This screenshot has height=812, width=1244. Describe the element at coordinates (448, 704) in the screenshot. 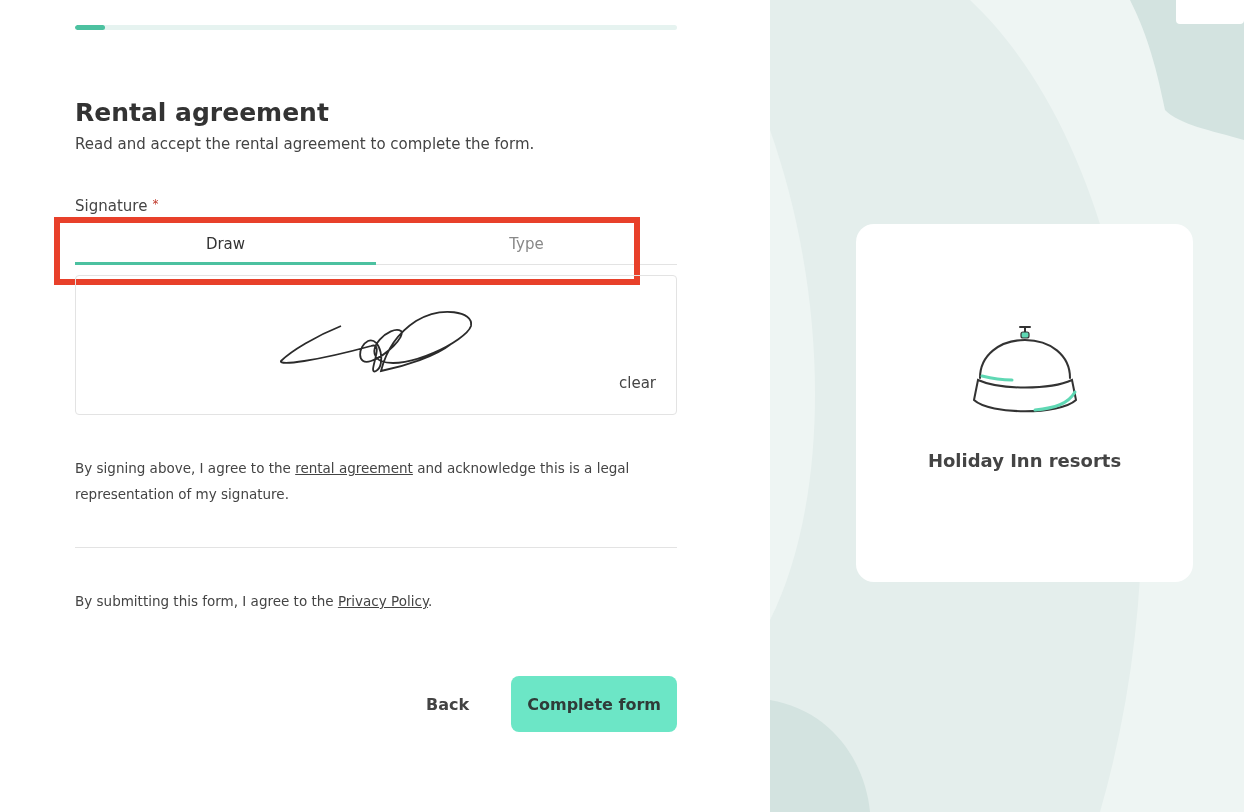

I see `back-button: Back` at that location.